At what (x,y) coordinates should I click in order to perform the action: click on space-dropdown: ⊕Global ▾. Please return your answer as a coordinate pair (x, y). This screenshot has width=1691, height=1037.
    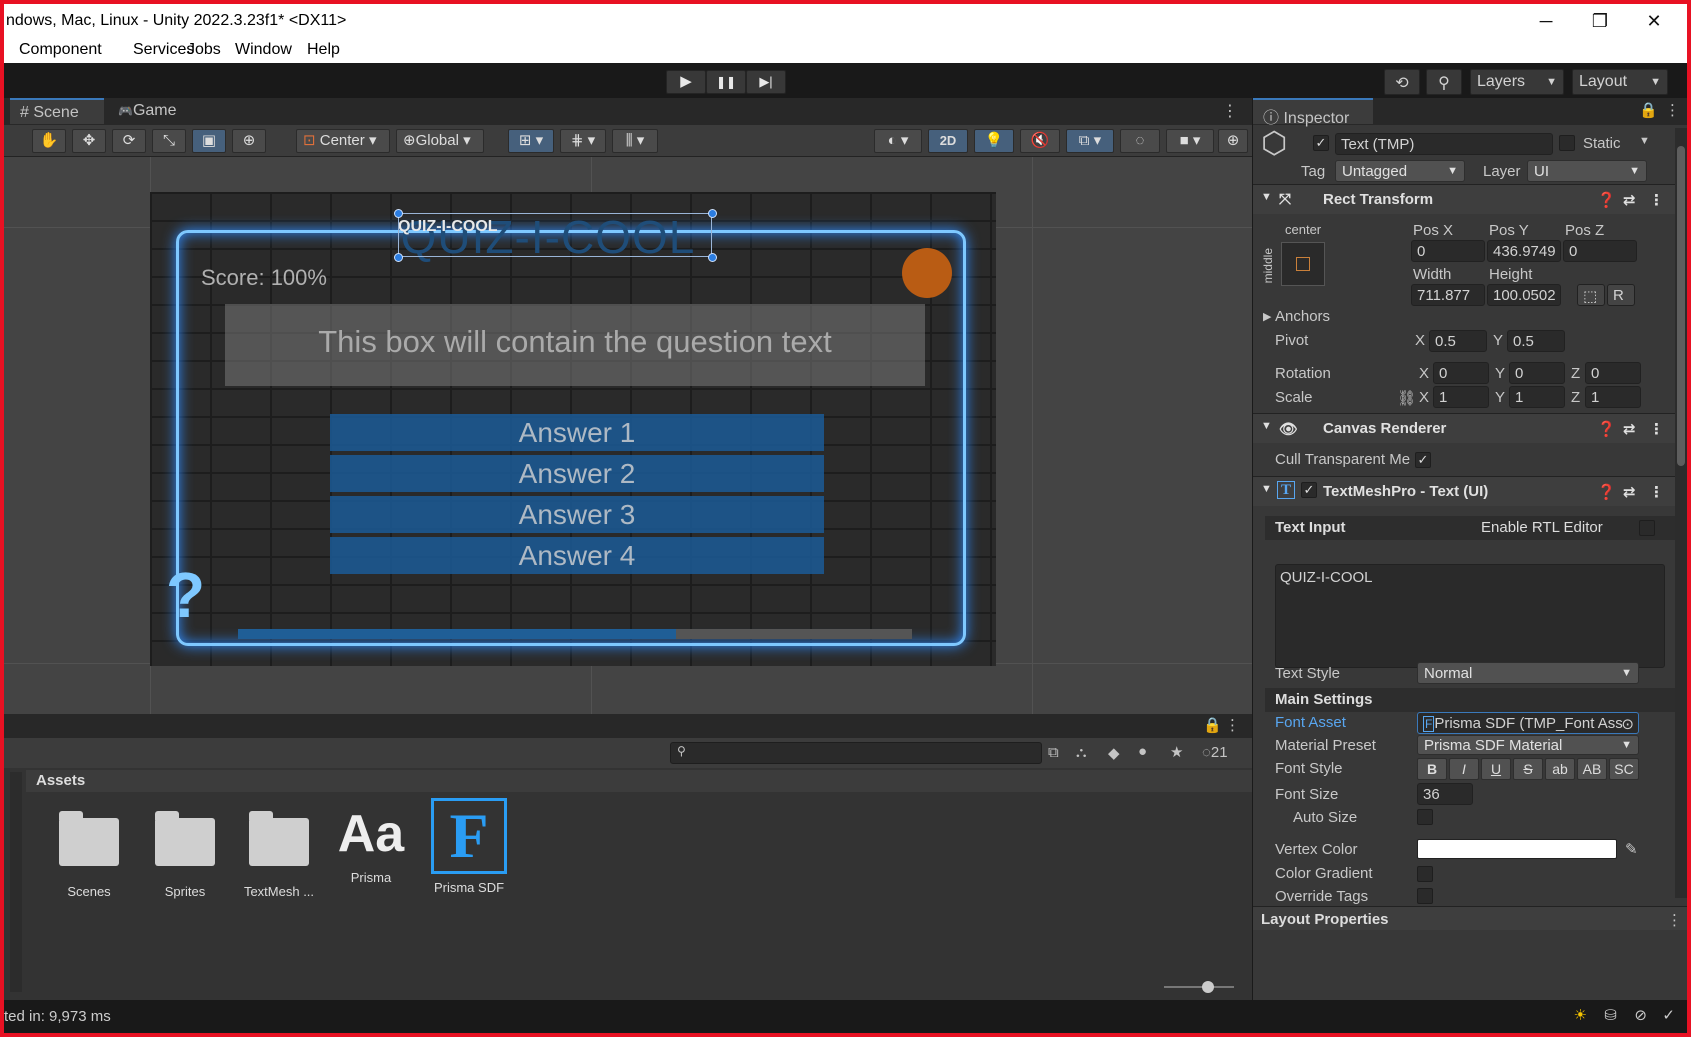
    Looking at the image, I should click on (440, 141).